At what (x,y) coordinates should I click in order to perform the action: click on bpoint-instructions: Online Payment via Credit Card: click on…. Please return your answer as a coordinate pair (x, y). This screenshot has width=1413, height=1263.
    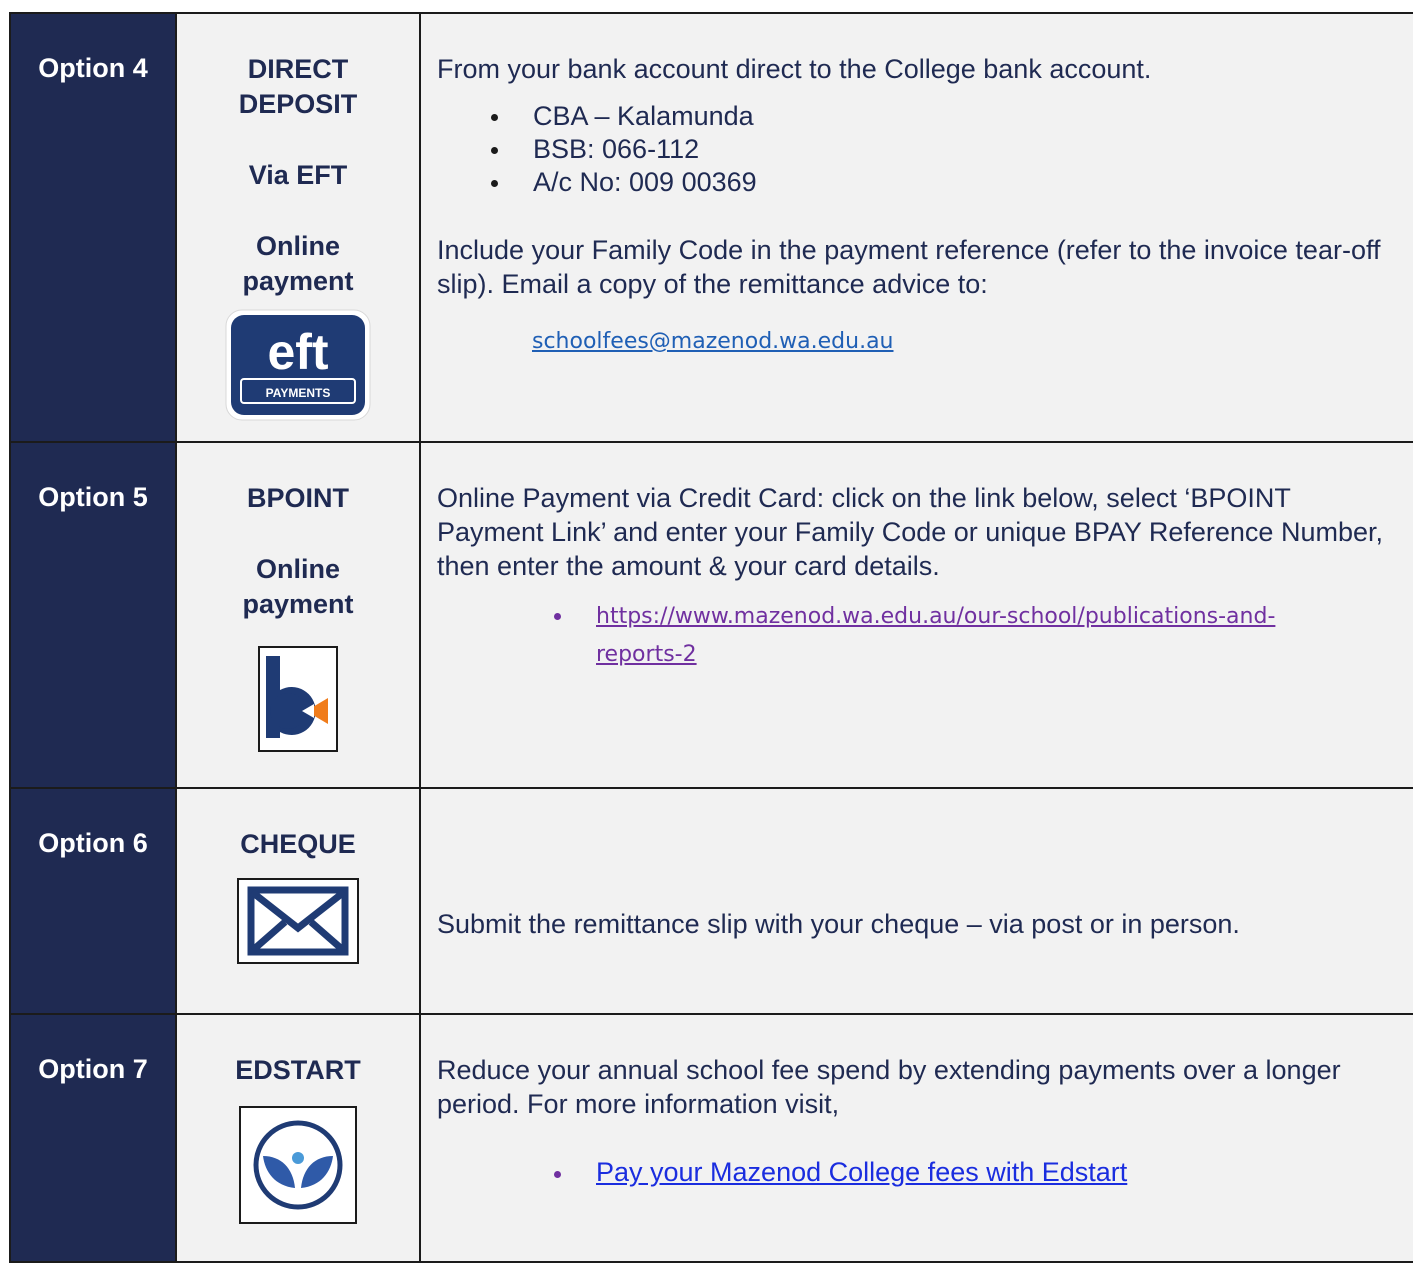
    Looking at the image, I should click on (910, 532).